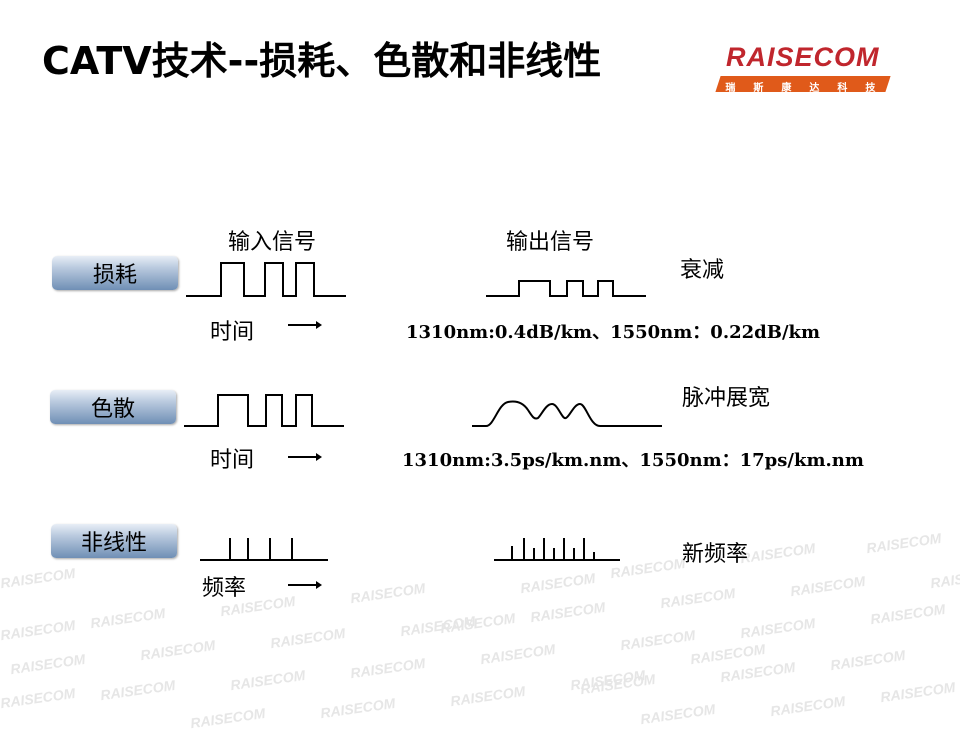 This screenshot has height=731, width=960. Describe the element at coordinates (730, 88) in the screenshot. I see `logo-char: 瑞` at that location.